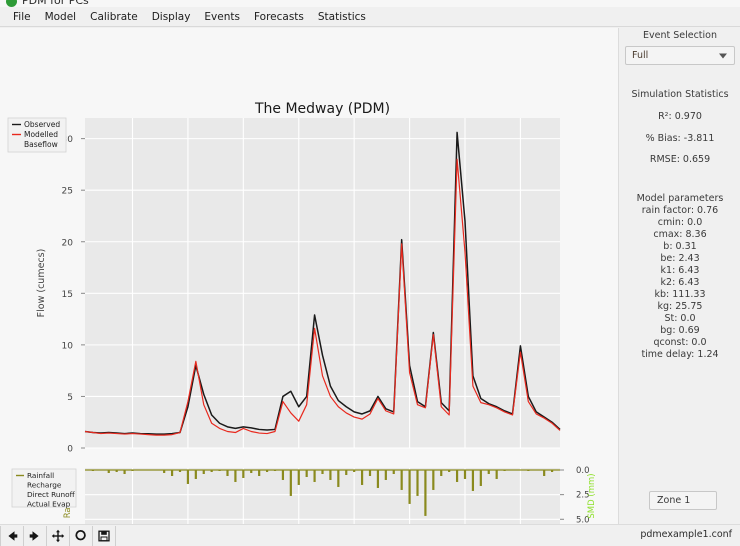 The image size is (740, 546). I want to click on smd-axis-label: SMD (mm), so click(592, 495).